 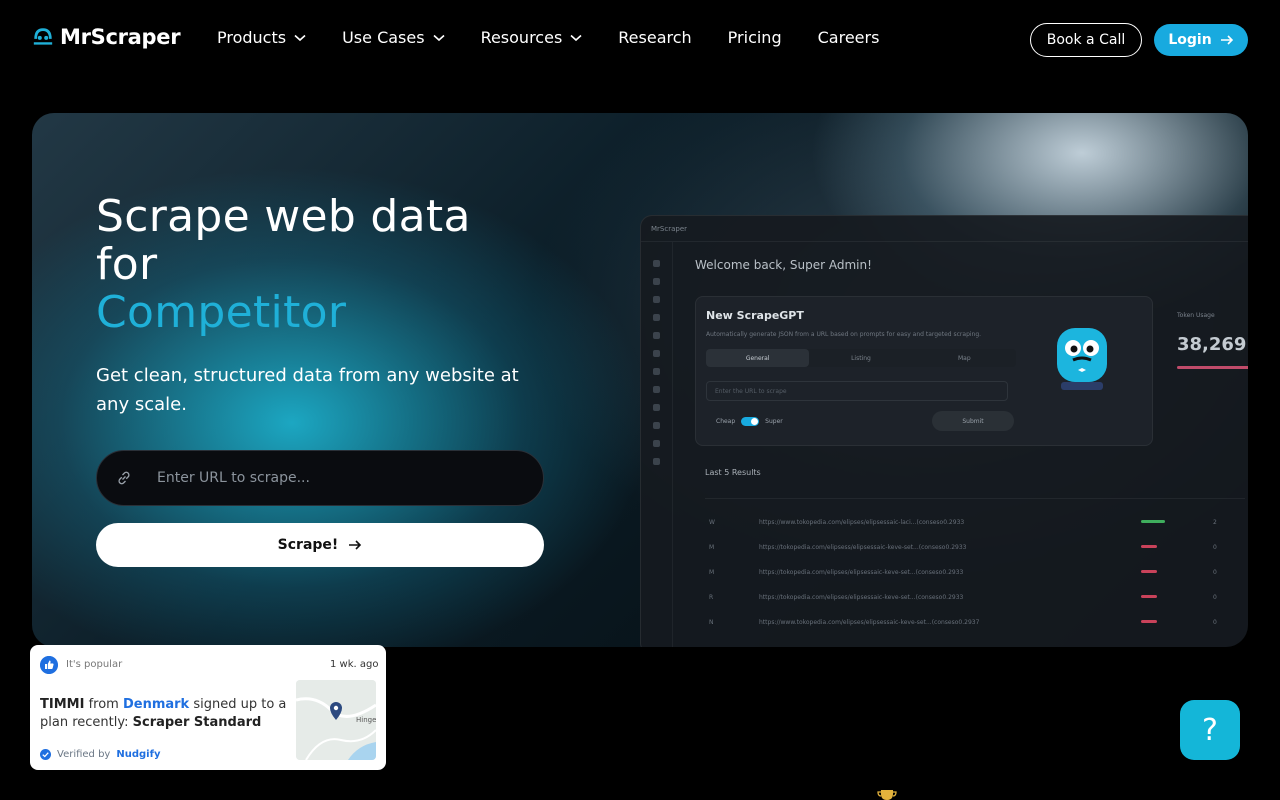 What do you see at coordinates (366, 720) in the screenshot?
I see `map-place-label: Hinge` at bounding box center [366, 720].